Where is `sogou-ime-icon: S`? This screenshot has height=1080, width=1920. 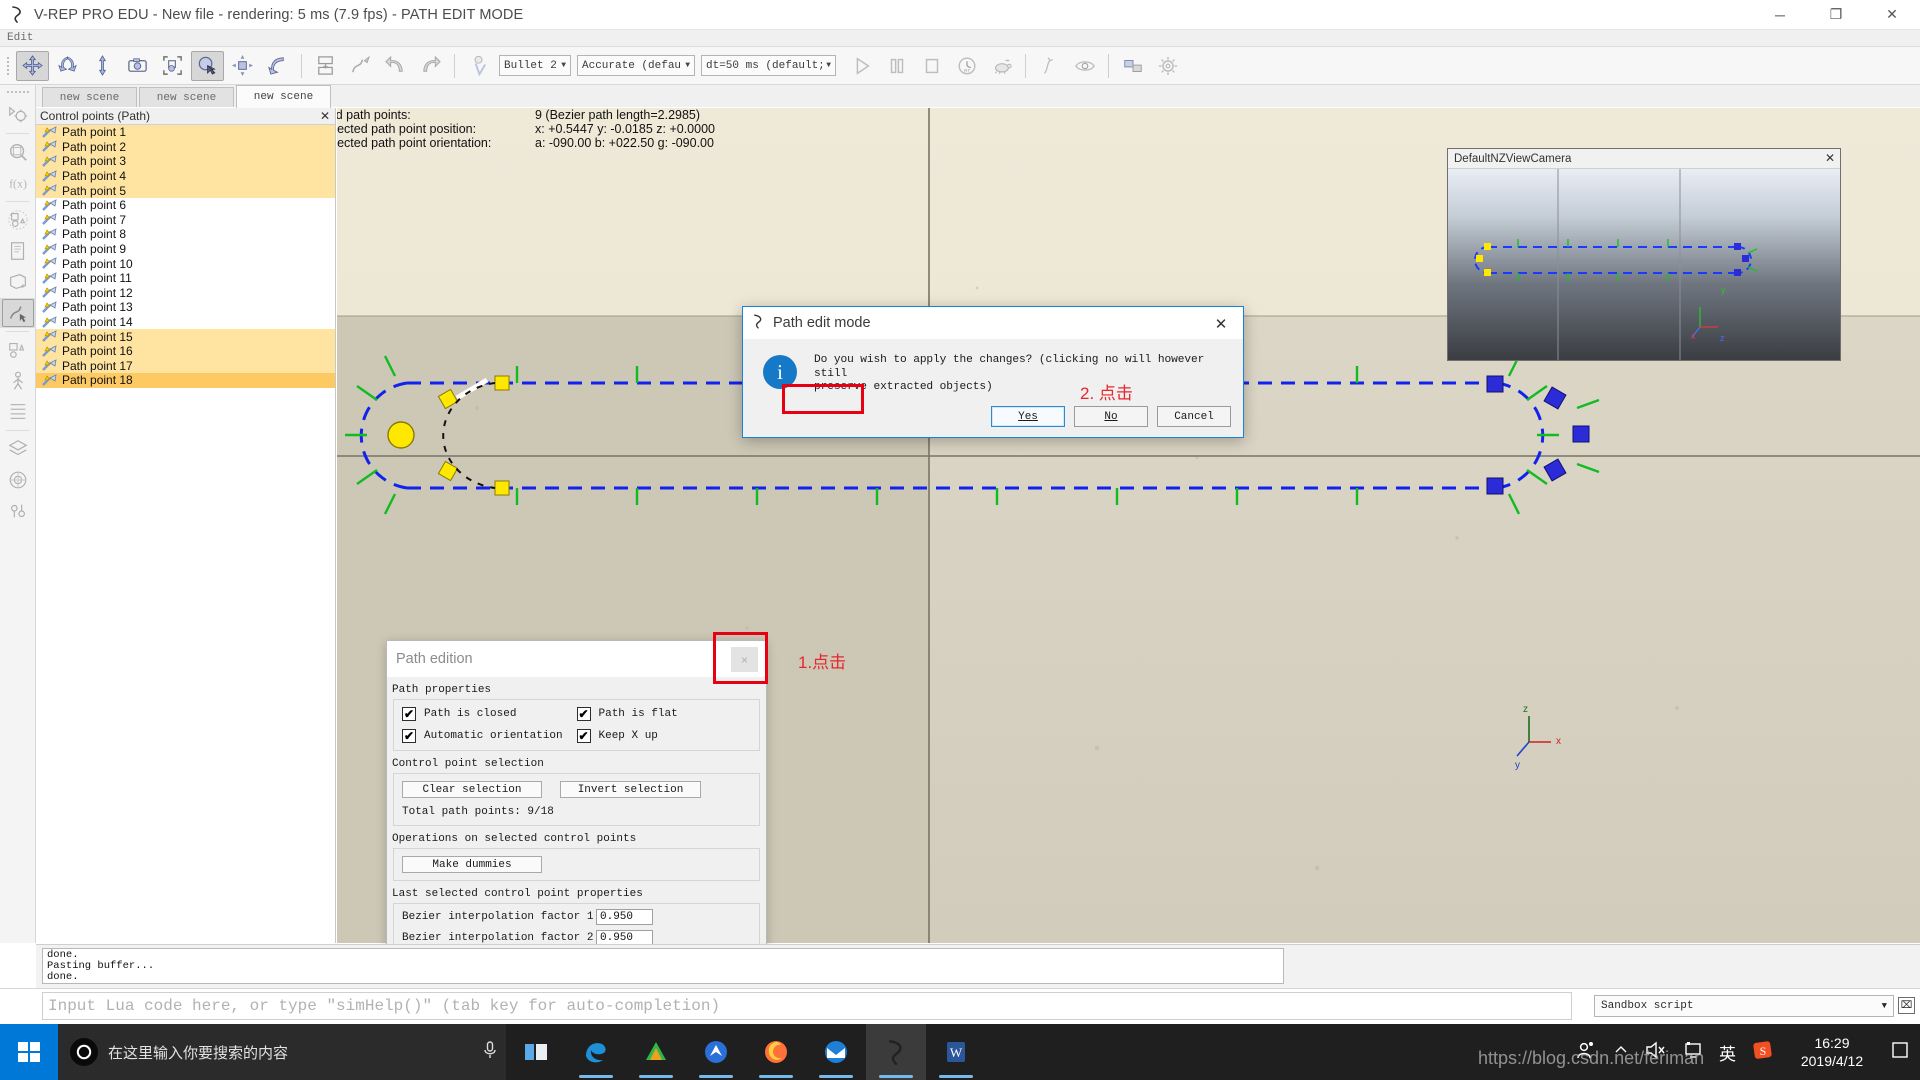 sogou-ime-icon: S is located at coordinates (1763, 1052).